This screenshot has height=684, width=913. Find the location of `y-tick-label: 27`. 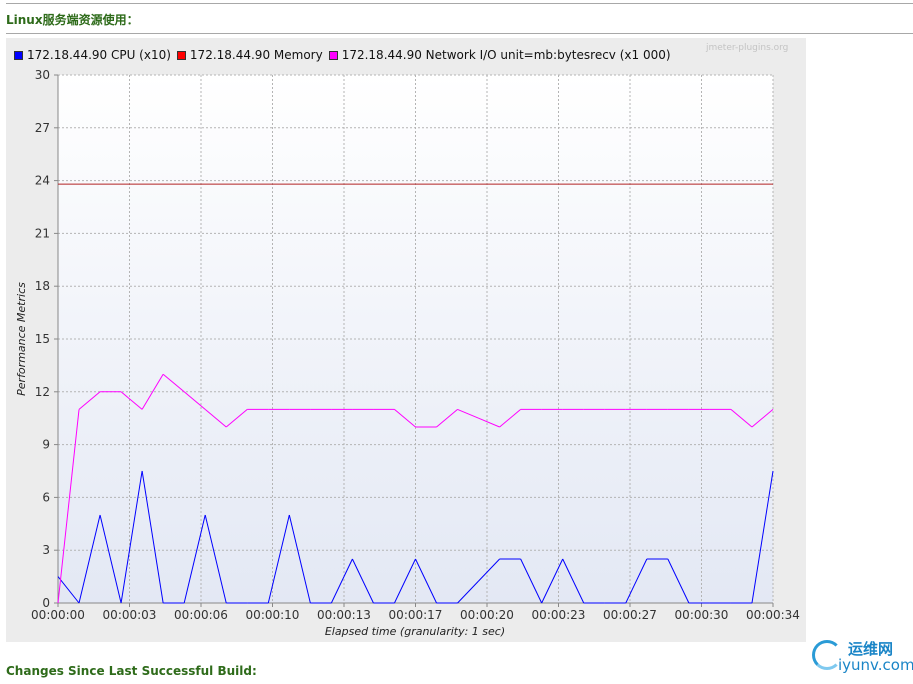

y-tick-label: 27 is located at coordinates (42, 128).